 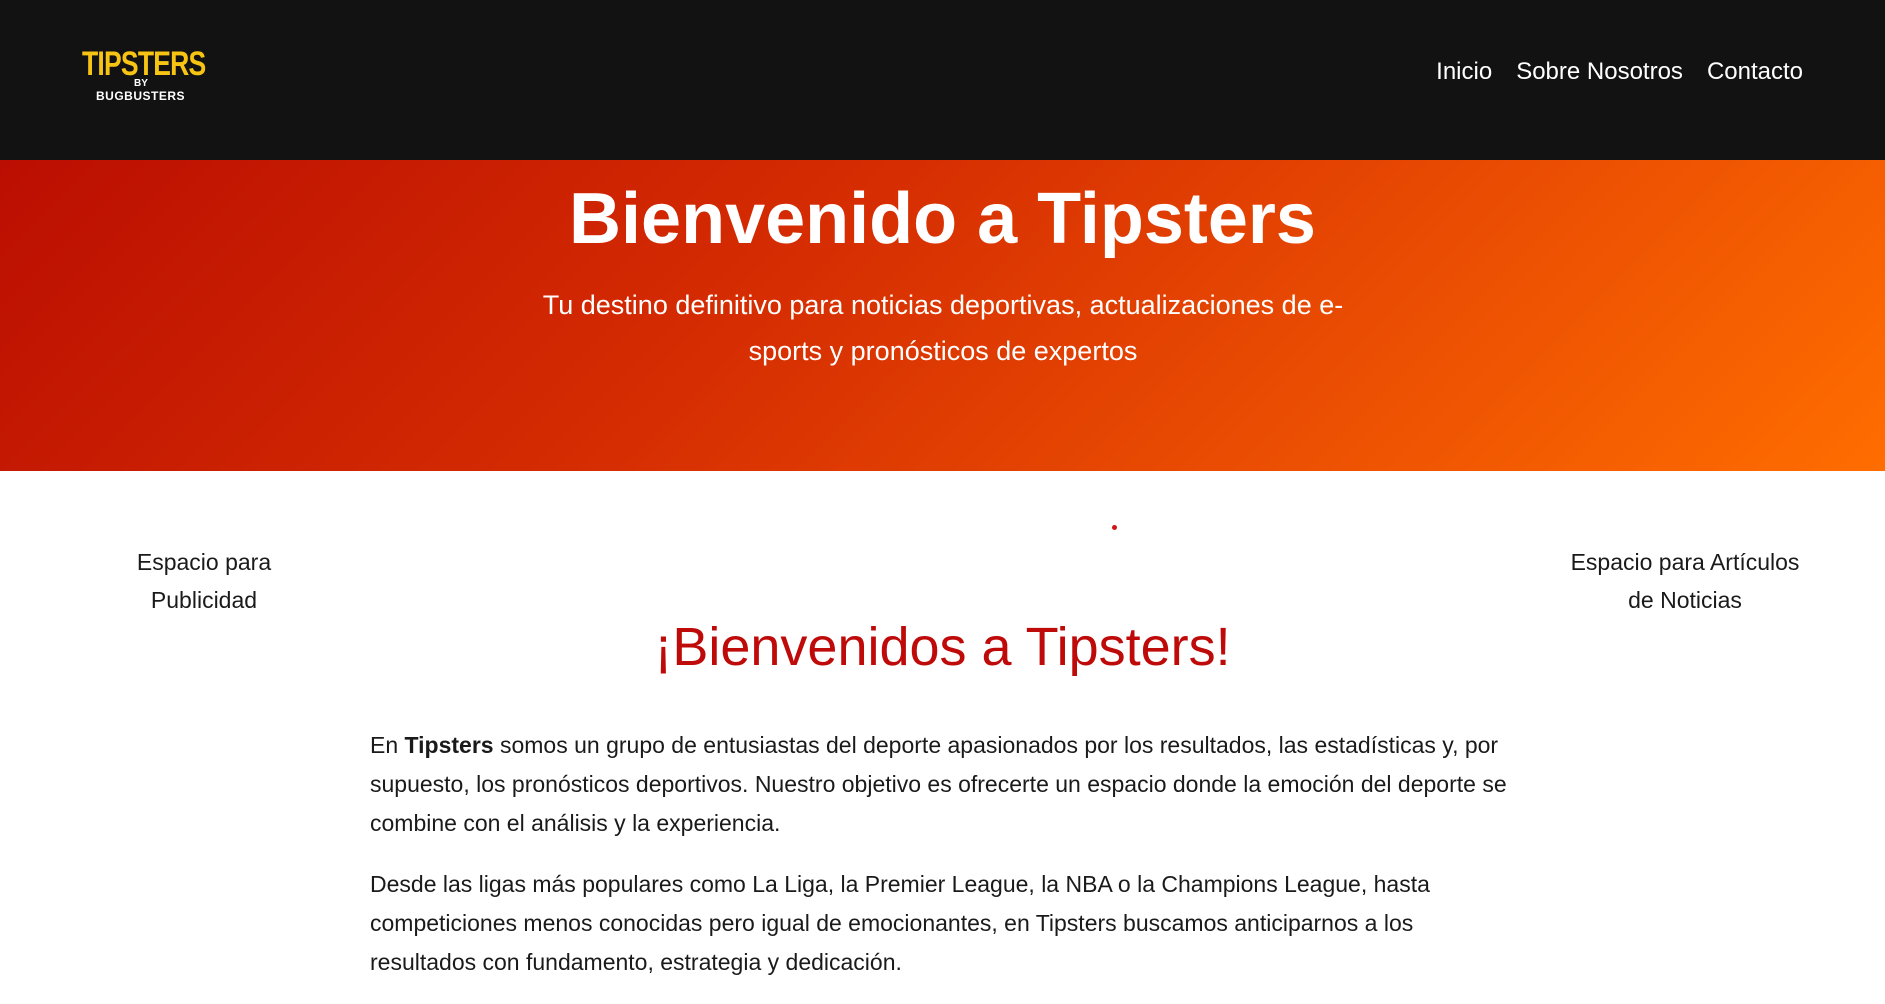 I want to click on site-logo: TIPSTERS BY BUGBUSTERS, so click(x=144, y=76).